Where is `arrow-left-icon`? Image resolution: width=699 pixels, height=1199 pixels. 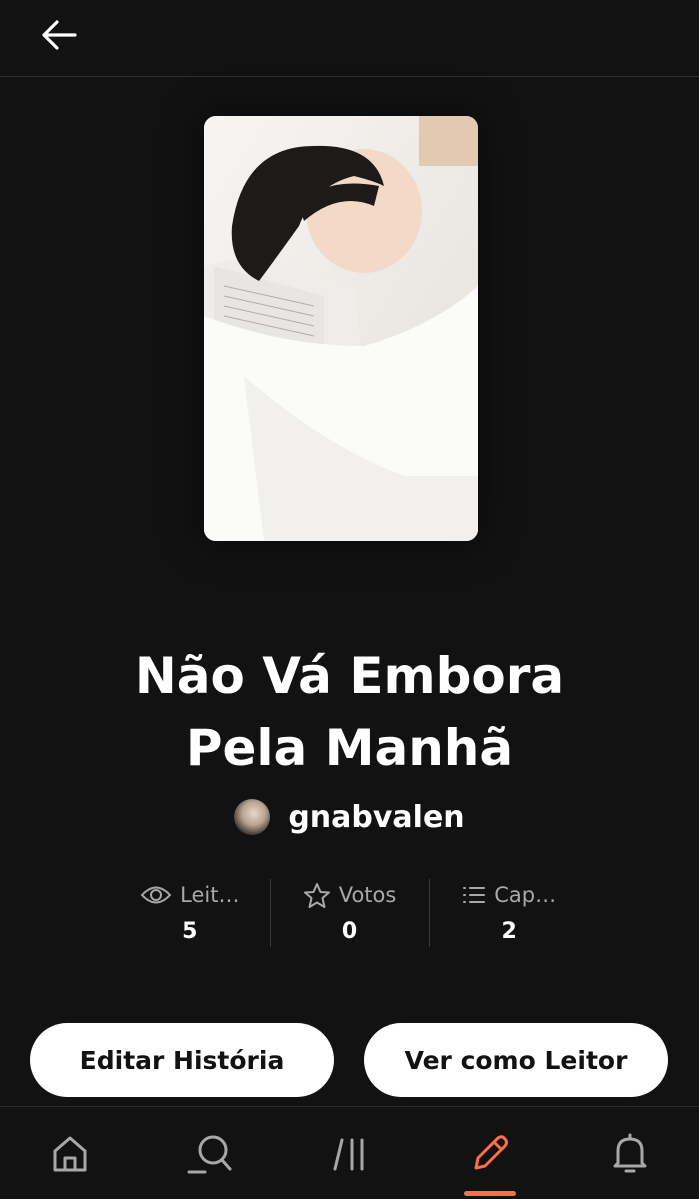 arrow-left-icon is located at coordinates (59, 35).